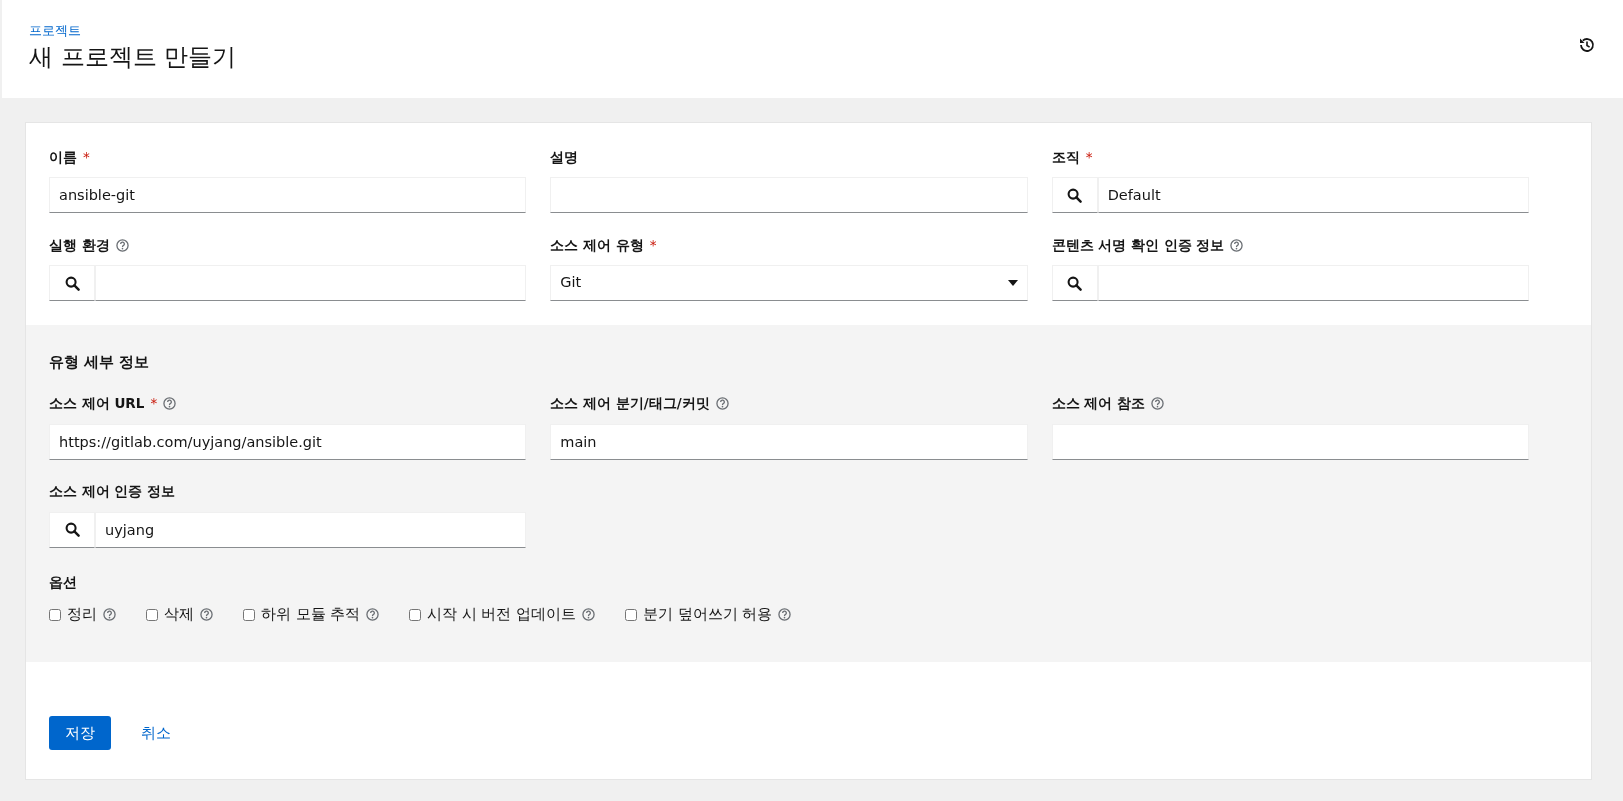  What do you see at coordinates (1587, 45) in the screenshot?
I see `history-icon` at bounding box center [1587, 45].